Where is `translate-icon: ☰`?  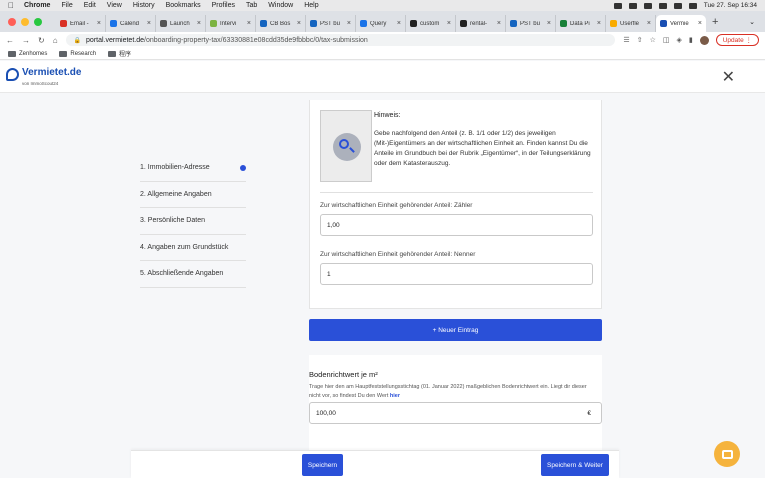
translate-icon: ☰ is located at coordinates (626, 40).